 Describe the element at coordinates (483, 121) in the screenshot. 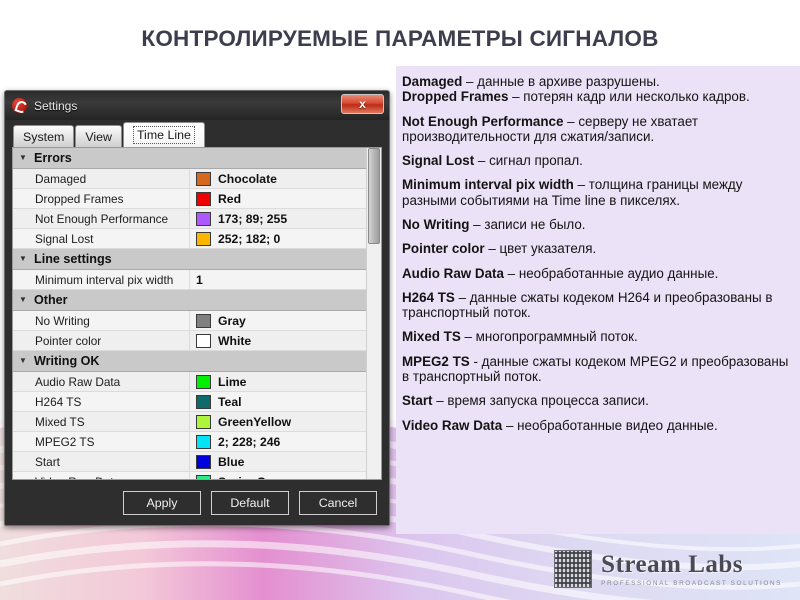

I see `description-term: Not Enough Performance` at that location.